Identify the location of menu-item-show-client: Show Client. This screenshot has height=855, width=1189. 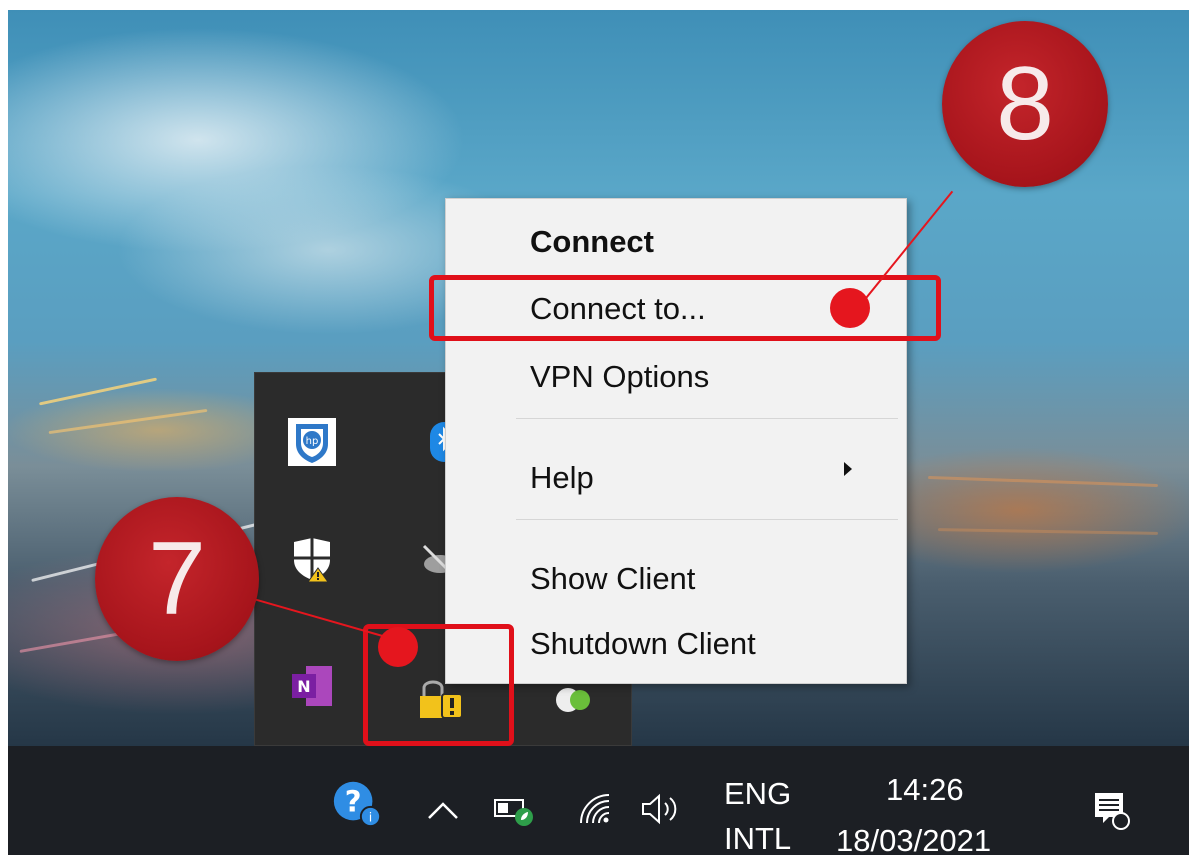
(612, 579).